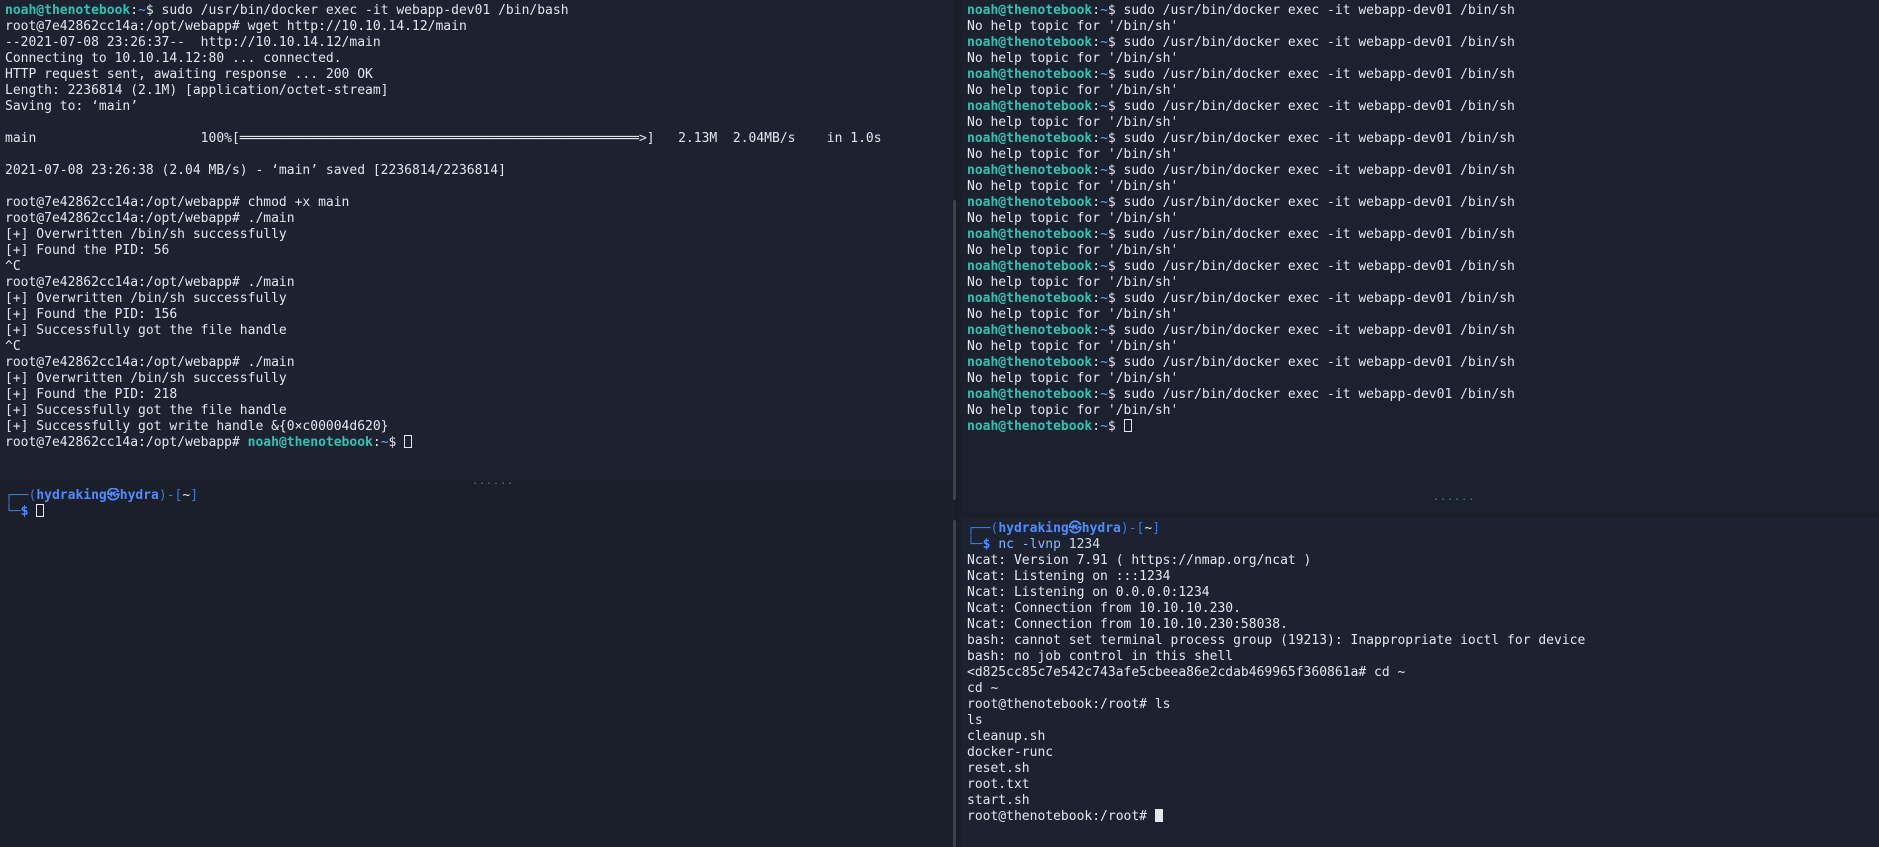 The height and width of the screenshot is (847, 1879). I want to click on terminal-line: ^C, so click(478, 267).